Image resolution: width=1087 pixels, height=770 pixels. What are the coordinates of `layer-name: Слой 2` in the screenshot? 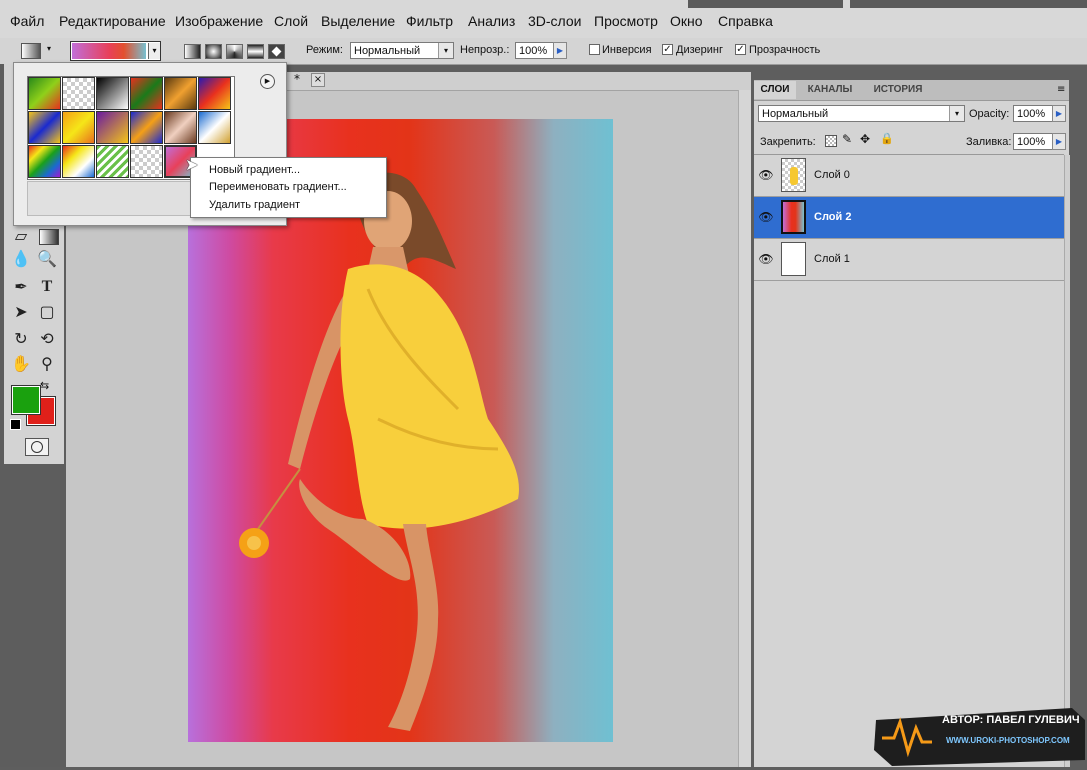 It's located at (832, 217).